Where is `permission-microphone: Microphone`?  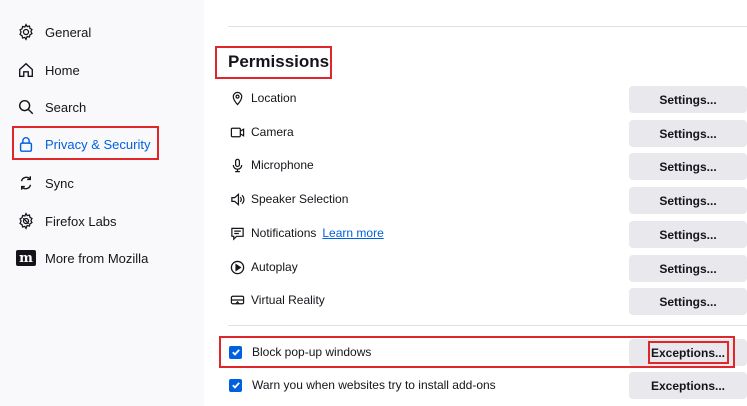 permission-microphone: Microphone is located at coordinates (271, 165).